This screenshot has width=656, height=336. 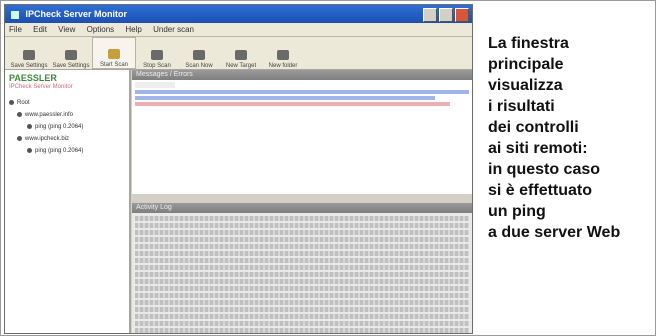 I want to click on menu-bar: File Edit View Options Help Under scan, so click(x=238, y=30).